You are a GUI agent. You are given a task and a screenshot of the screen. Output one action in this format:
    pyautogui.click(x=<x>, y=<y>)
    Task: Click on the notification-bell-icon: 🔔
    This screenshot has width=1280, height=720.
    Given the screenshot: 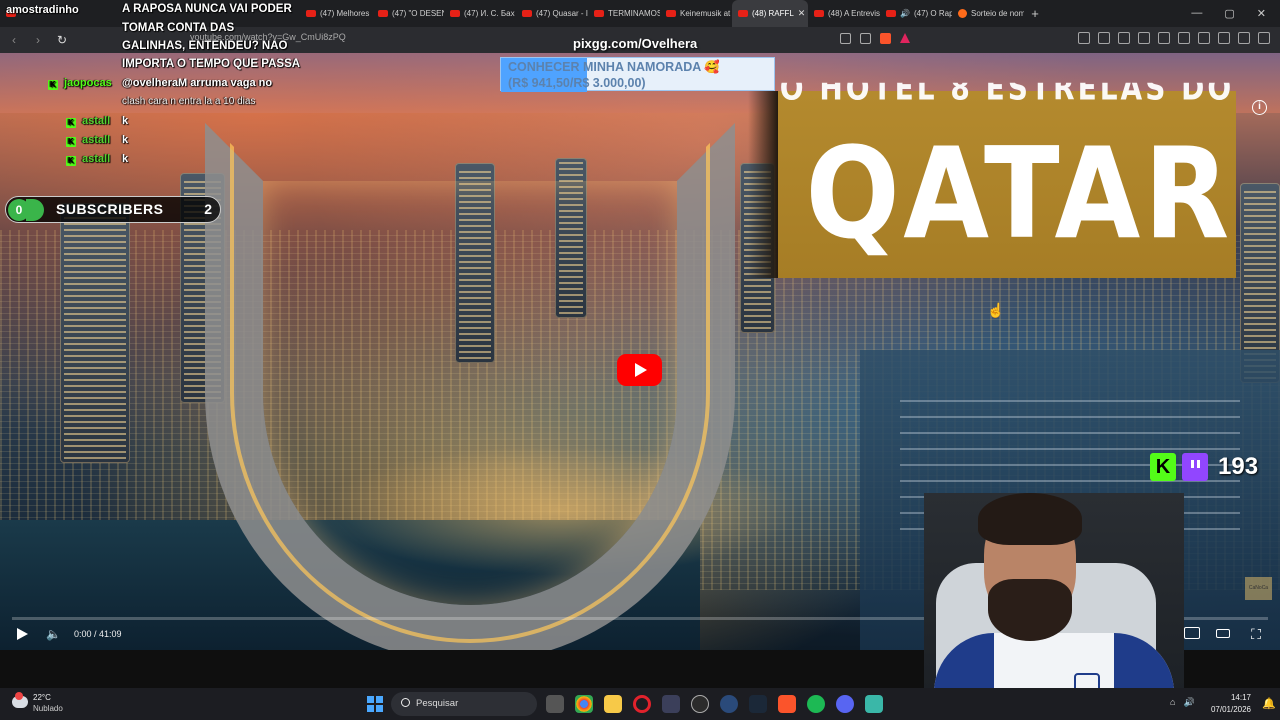 What is the action you would take?
    pyautogui.click(x=1269, y=703)
    